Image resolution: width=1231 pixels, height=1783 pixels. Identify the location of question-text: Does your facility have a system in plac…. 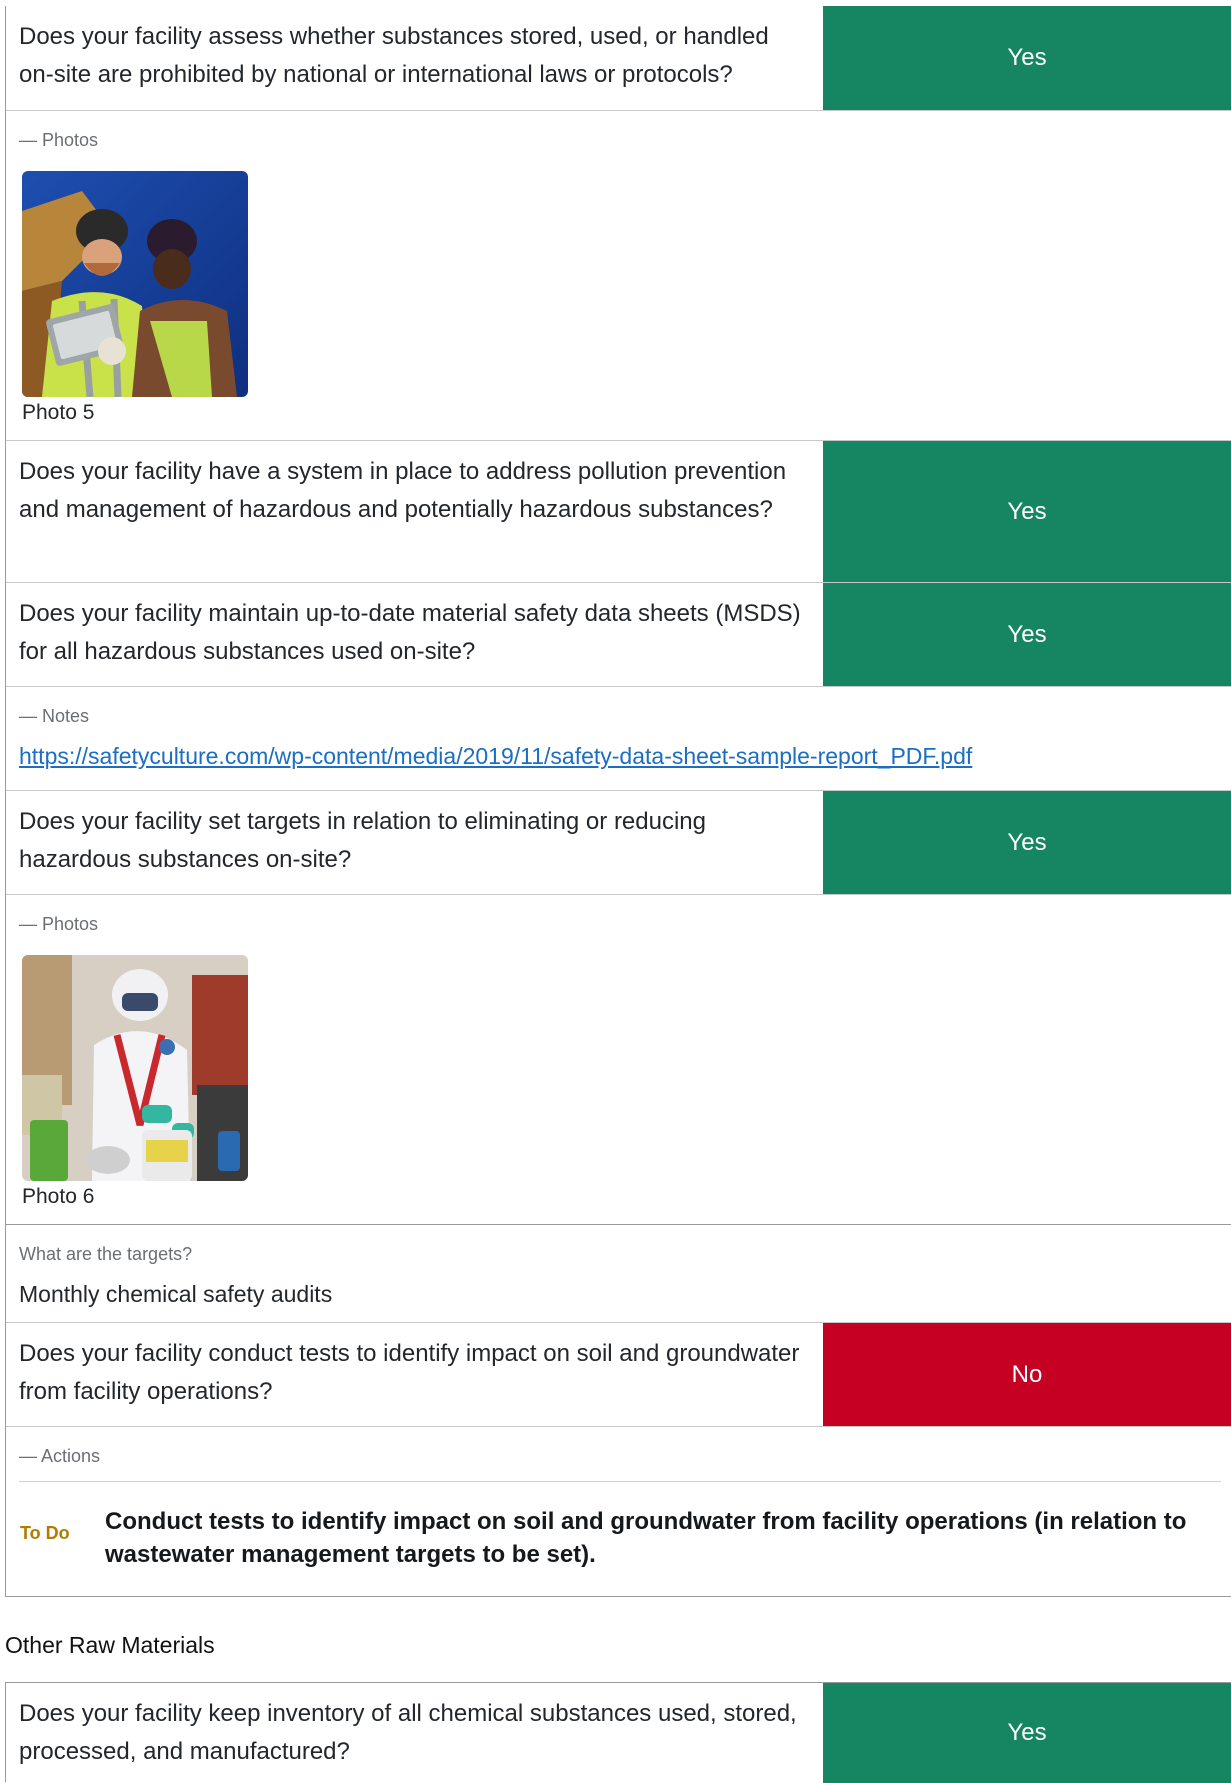
(403, 490).